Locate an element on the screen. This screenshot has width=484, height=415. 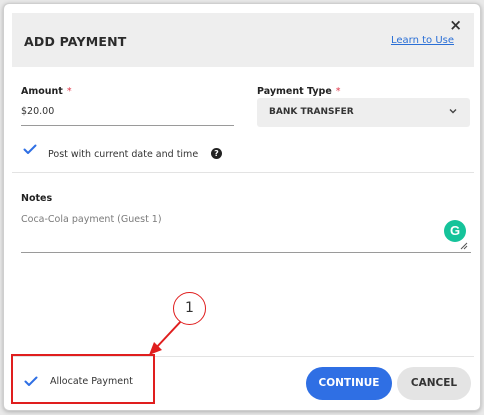
continue-button: CONTINUE is located at coordinates (349, 383).